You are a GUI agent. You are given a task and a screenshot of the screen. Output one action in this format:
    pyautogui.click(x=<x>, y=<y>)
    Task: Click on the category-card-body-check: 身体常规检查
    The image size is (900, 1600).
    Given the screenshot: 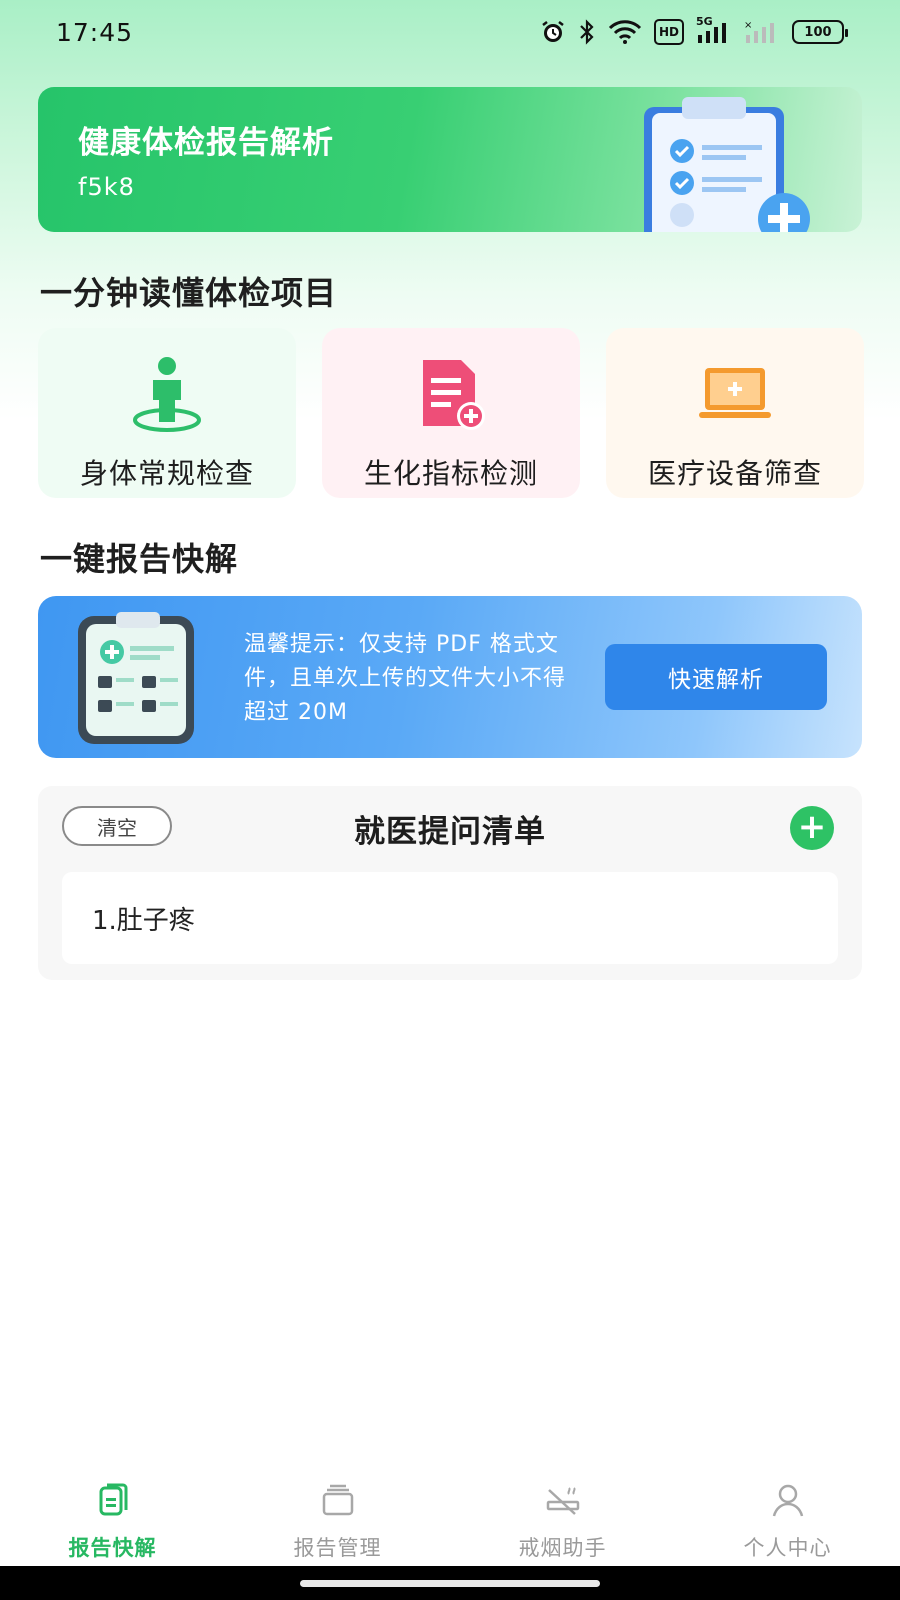 What is the action you would take?
    pyautogui.click(x=167, y=413)
    